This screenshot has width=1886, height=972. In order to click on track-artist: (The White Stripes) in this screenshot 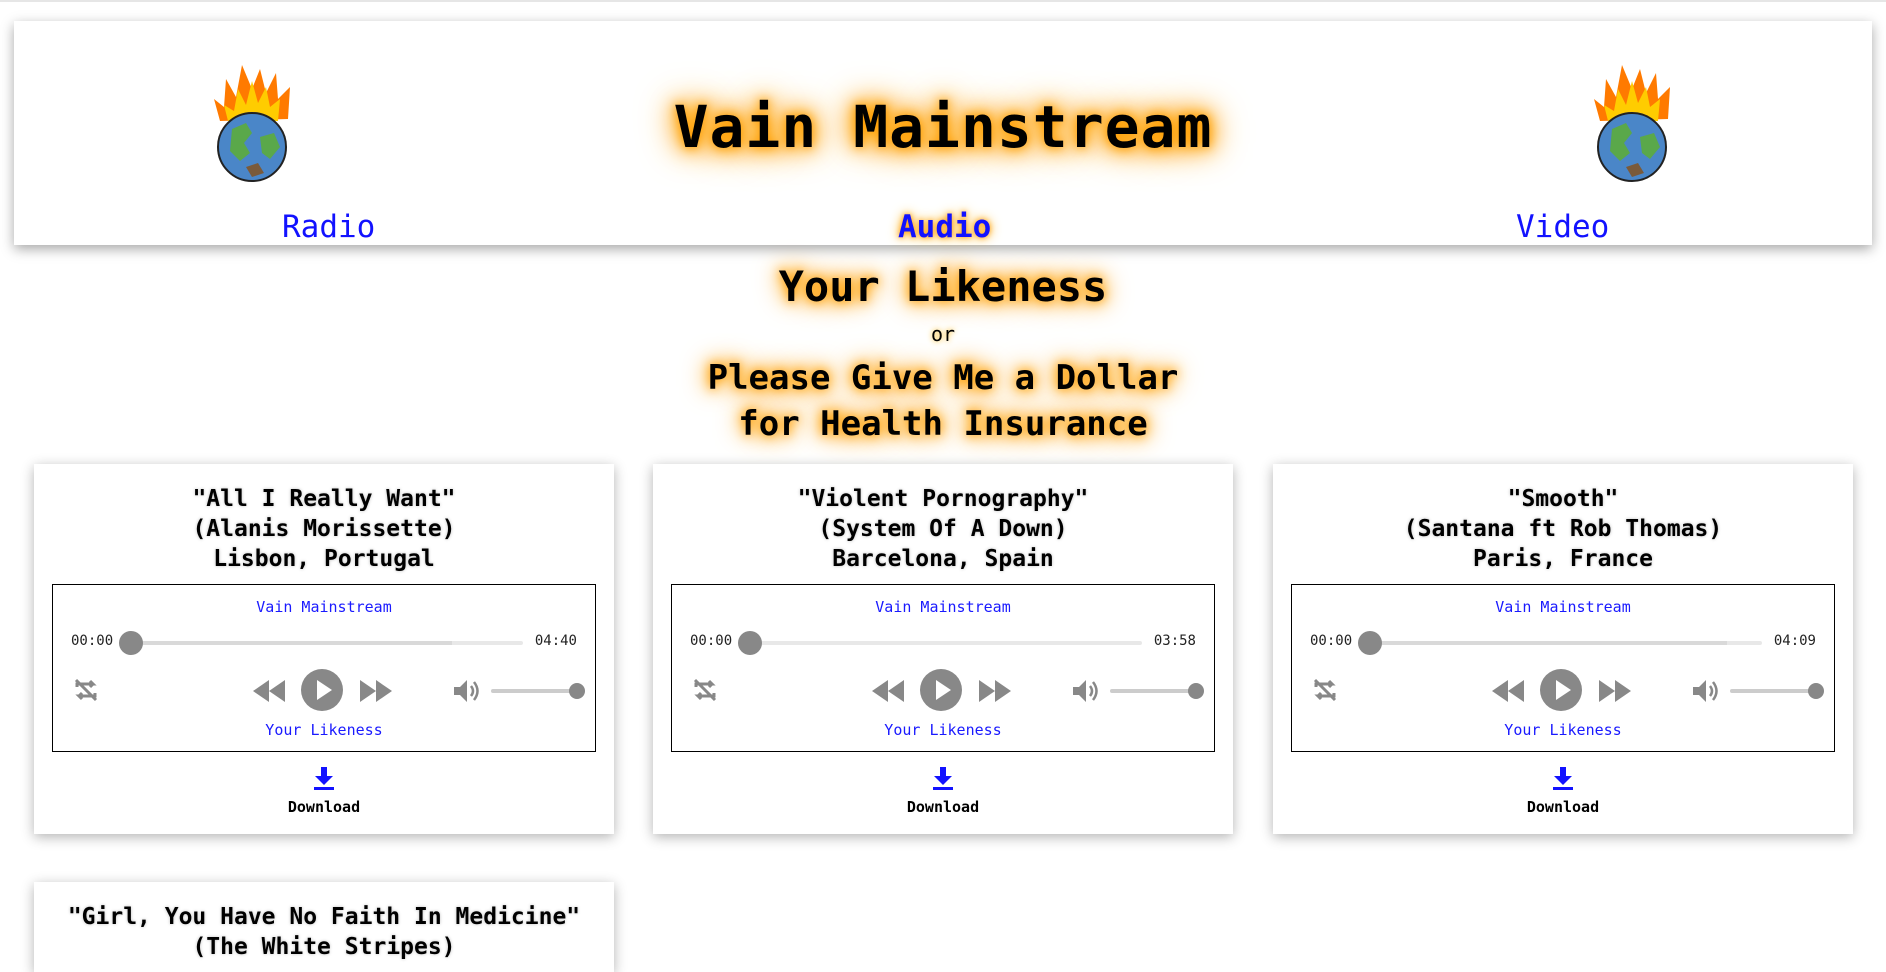, I will do `click(324, 947)`.